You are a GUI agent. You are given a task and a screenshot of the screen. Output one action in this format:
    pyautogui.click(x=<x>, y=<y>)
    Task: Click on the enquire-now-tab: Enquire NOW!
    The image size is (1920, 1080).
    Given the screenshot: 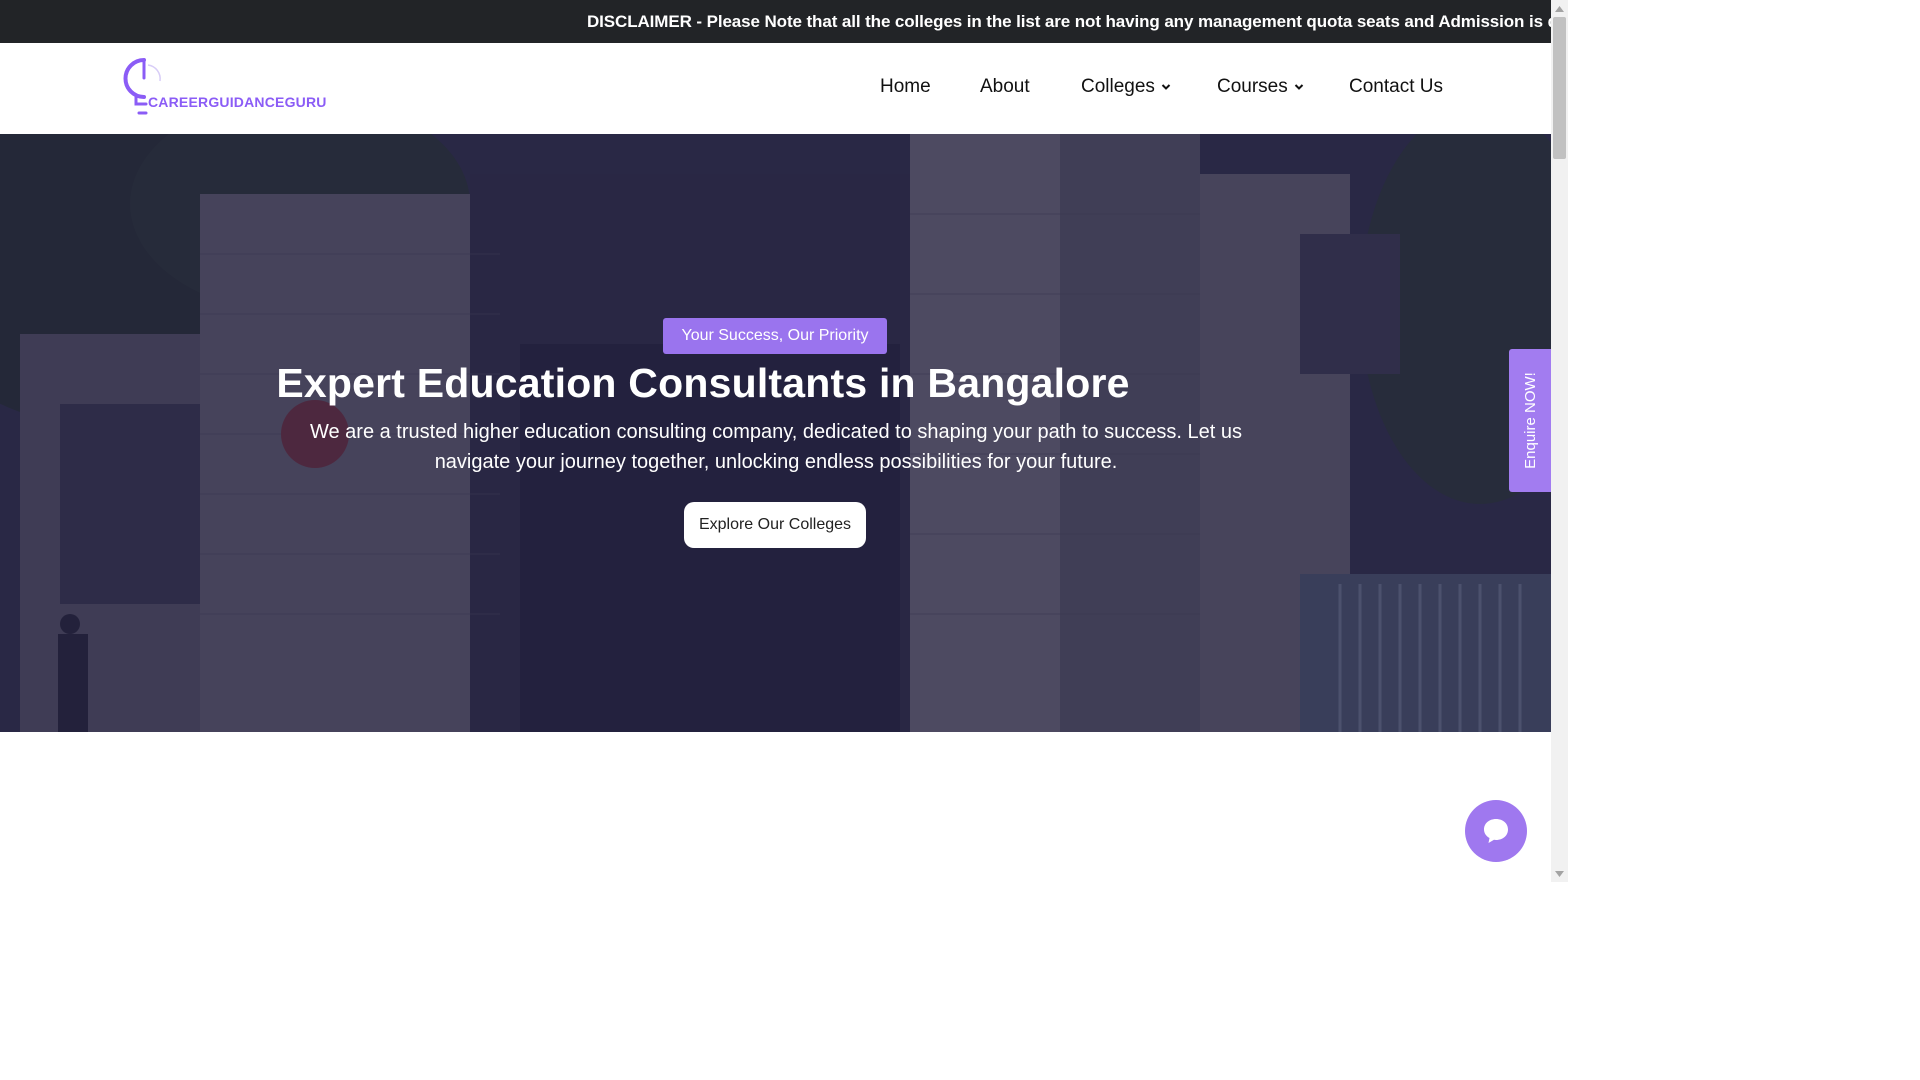 What is the action you would take?
    pyautogui.click(x=1530, y=420)
    